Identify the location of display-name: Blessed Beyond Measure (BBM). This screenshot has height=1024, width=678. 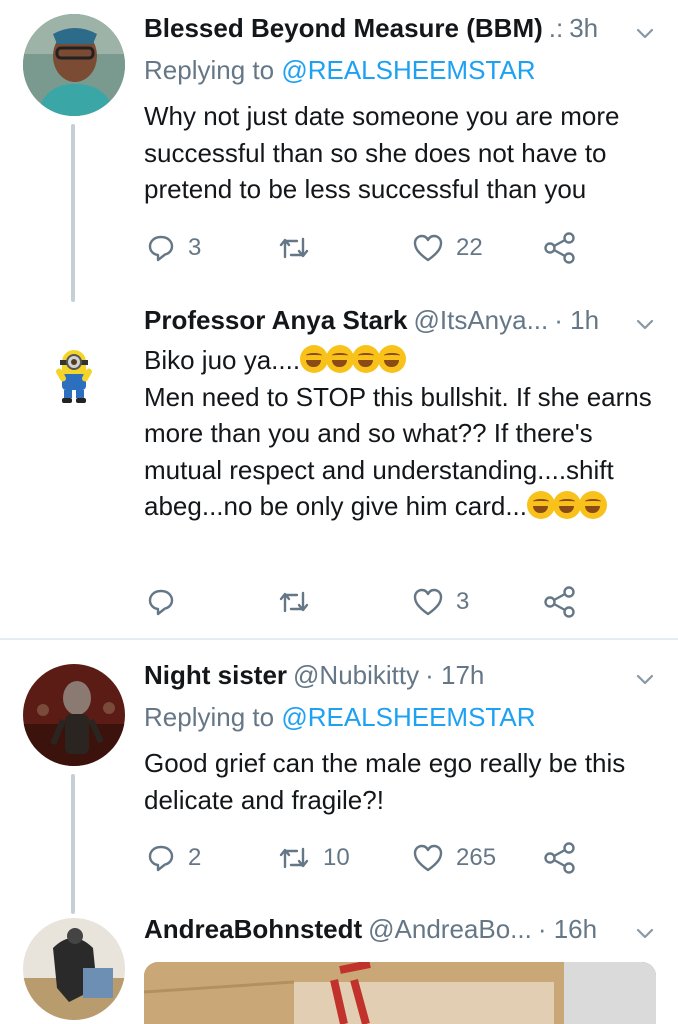
(343, 28).